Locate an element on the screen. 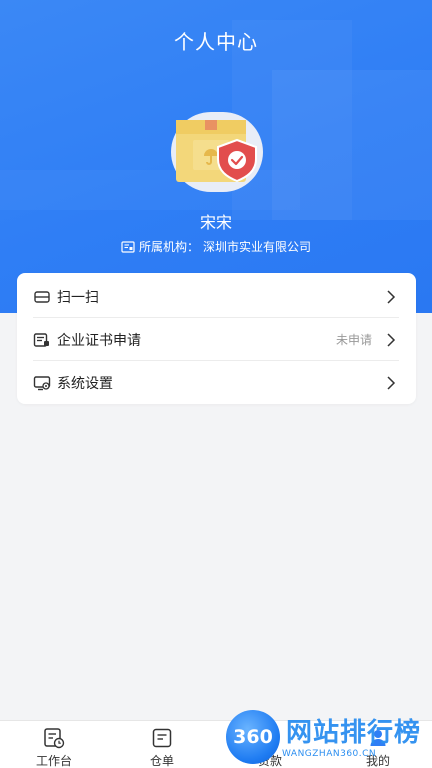 The image size is (432, 768). tab-warehouse-receipt: 仓单 is located at coordinates (162, 744).